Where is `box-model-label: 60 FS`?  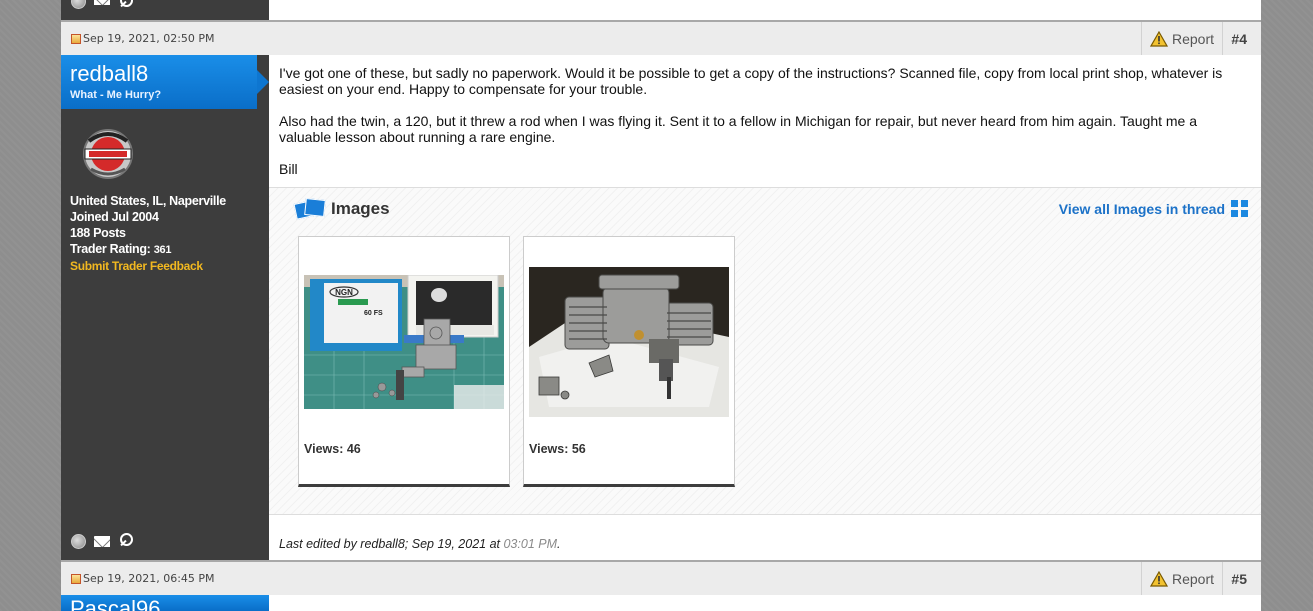 box-model-label: 60 FS is located at coordinates (373, 313).